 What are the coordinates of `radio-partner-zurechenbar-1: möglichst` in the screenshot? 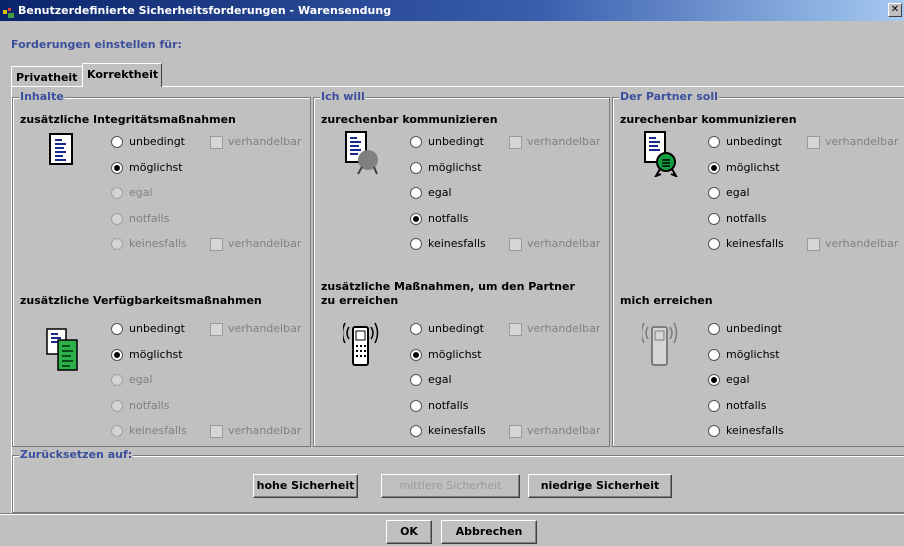 It's located at (805, 168).